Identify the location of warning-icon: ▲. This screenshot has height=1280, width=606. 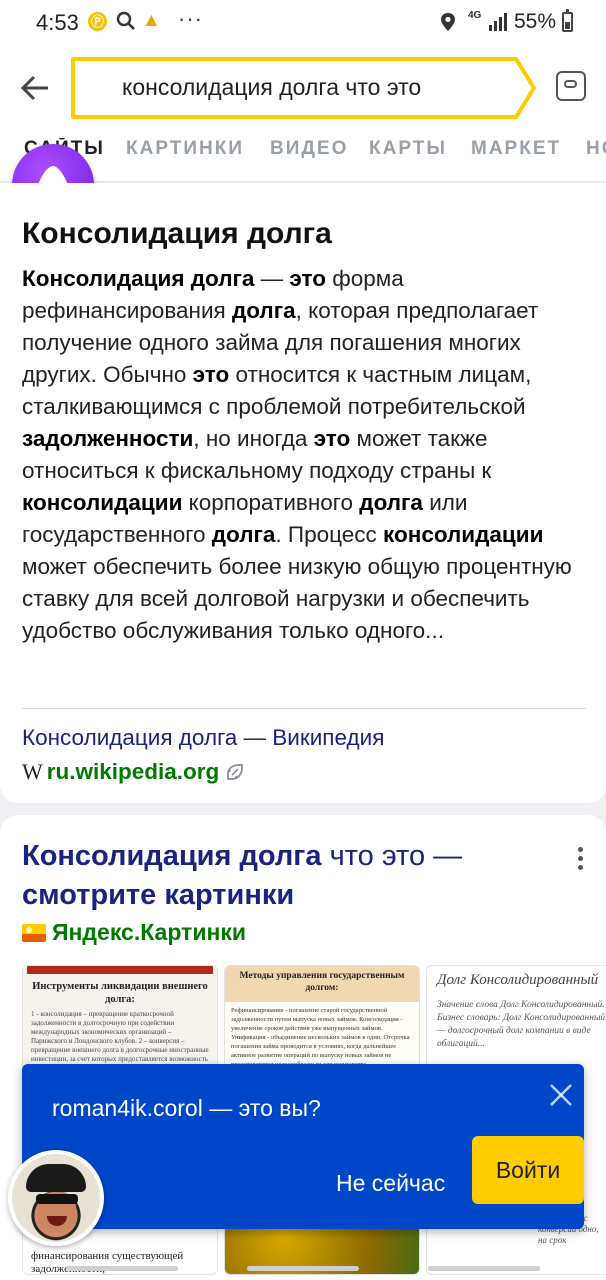
(151, 20).